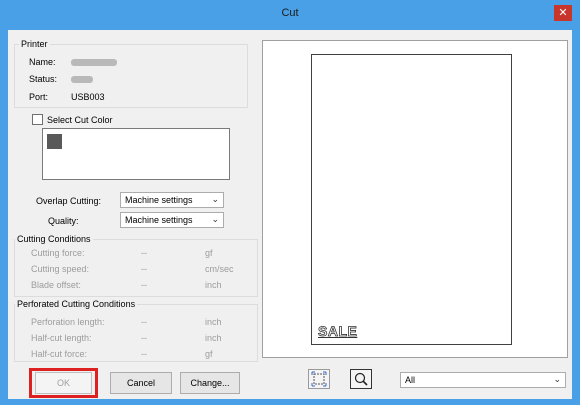 The width and height of the screenshot is (580, 405). What do you see at coordinates (88, 97) in the screenshot?
I see `printer-port-value: USB003` at bounding box center [88, 97].